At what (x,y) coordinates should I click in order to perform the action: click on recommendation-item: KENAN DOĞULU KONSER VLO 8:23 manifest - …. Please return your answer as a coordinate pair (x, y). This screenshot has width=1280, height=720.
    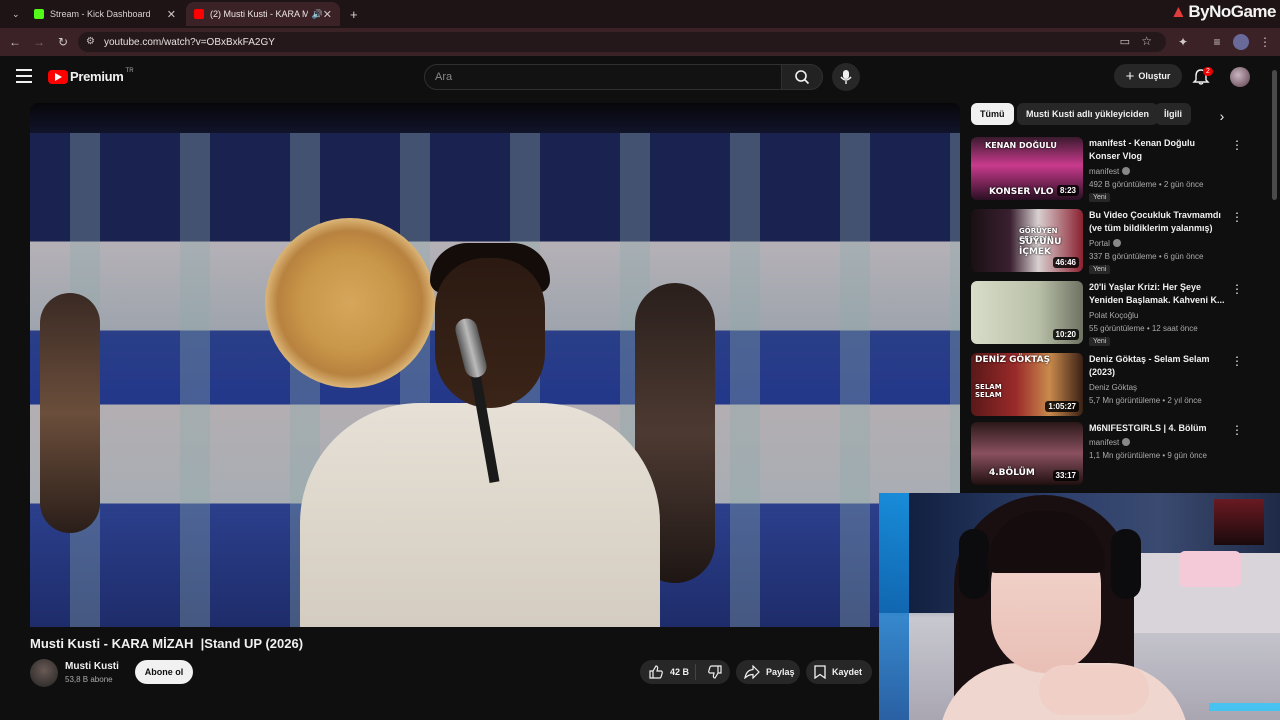
    Looking at the image, I should click on (1111, 172).